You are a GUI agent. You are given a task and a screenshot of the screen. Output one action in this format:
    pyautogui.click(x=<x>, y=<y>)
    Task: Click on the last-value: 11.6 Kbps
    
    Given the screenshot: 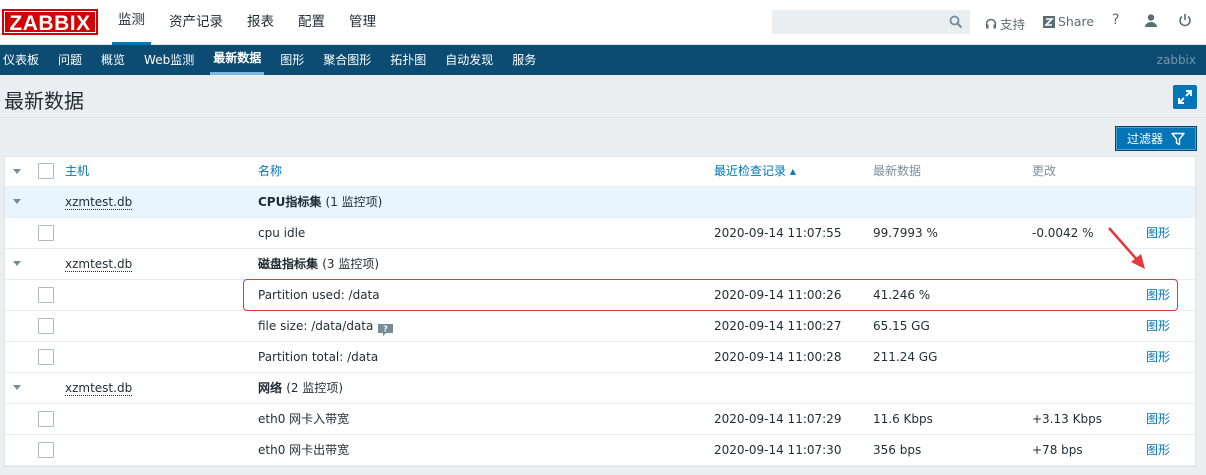 What is the action you would take?
    pyautogui.click(x=903, y=419)
    